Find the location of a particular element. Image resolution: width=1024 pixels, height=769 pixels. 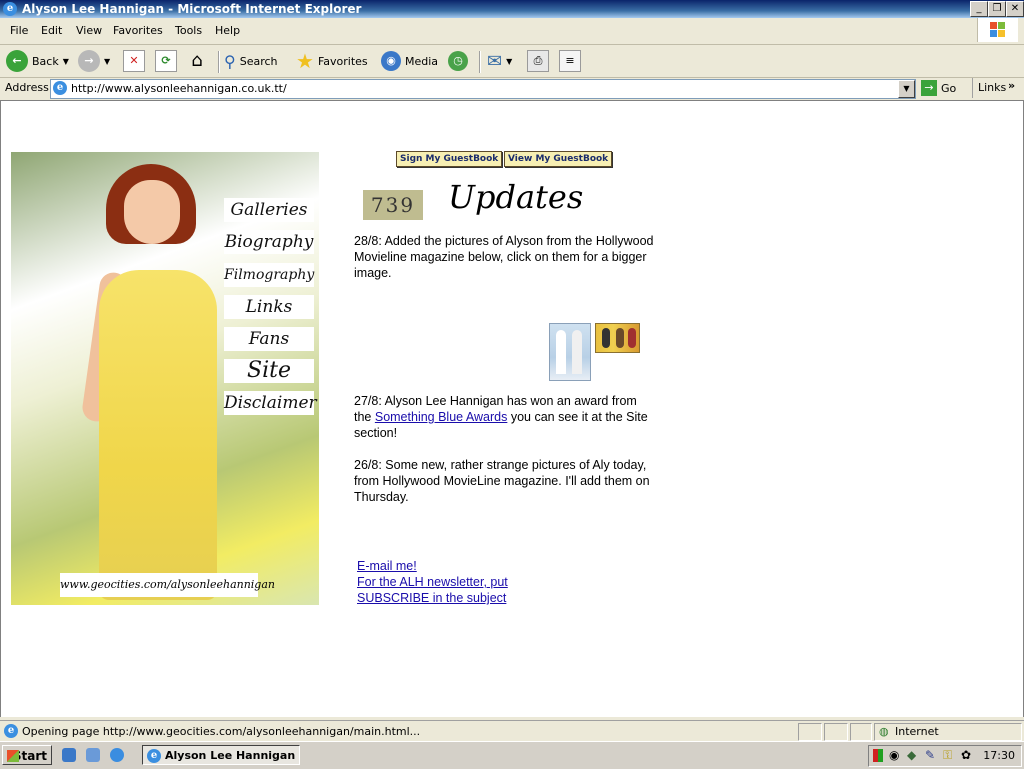

stop-button: ✕ is located at coordinates (134, 61).